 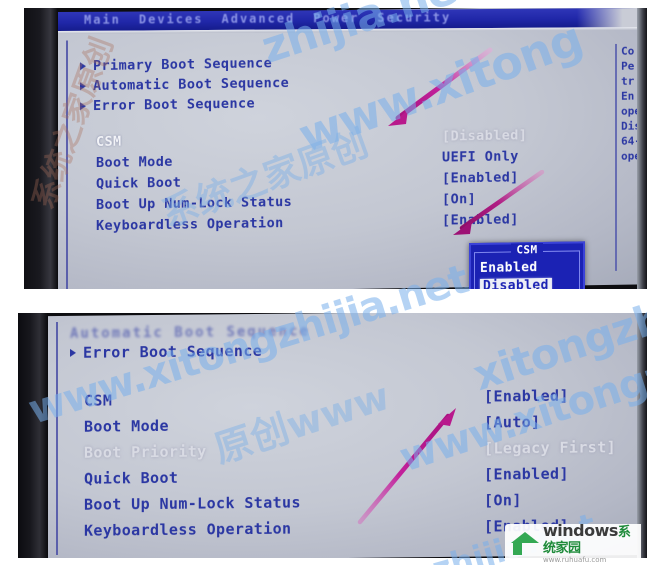 What do you see at coordinates (516, 283) in the screenshot?
I see `dialog-option-disabled: Disabled` at bounding box center [516, 283].